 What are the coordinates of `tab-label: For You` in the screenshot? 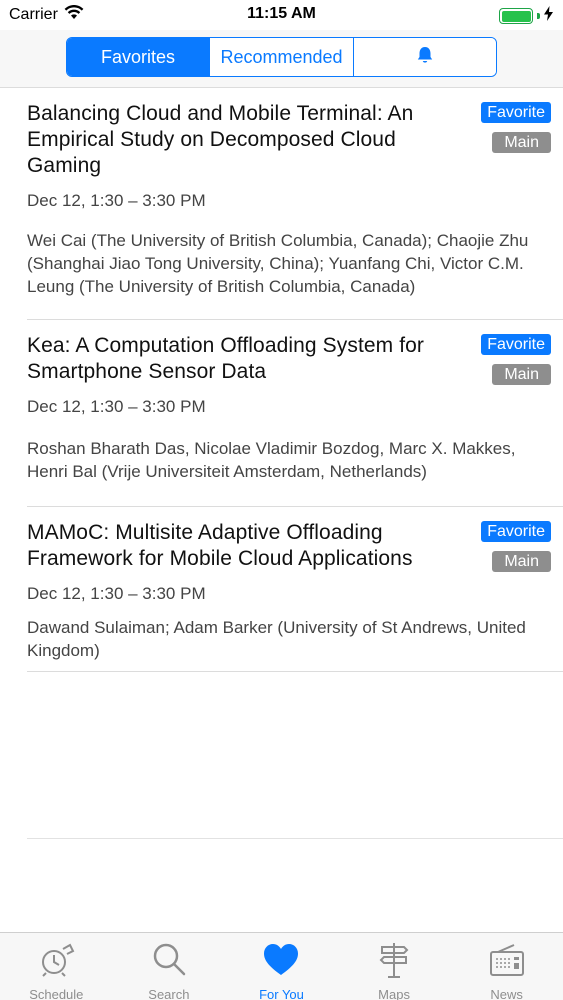 It's located at (281, 993).